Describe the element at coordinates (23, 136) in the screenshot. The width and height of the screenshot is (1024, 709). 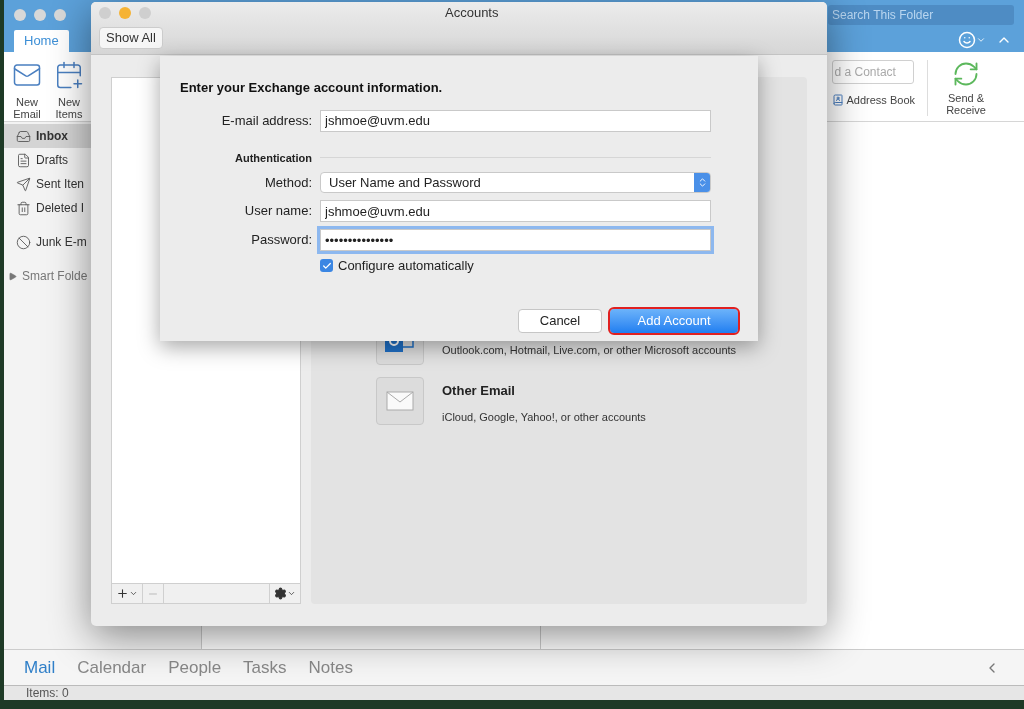
I see `inbox-folder-icon` at that location.